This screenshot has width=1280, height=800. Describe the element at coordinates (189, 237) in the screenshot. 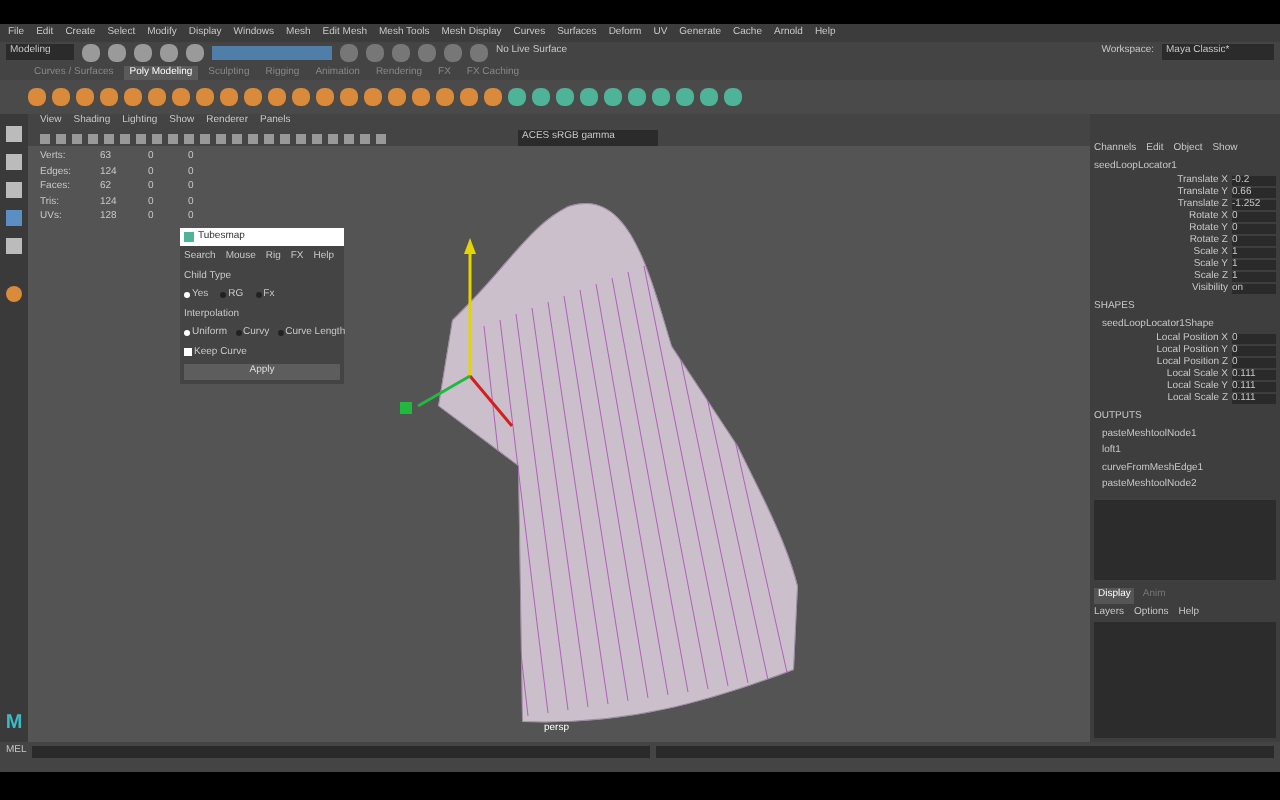

I see `app-icon` at that location.